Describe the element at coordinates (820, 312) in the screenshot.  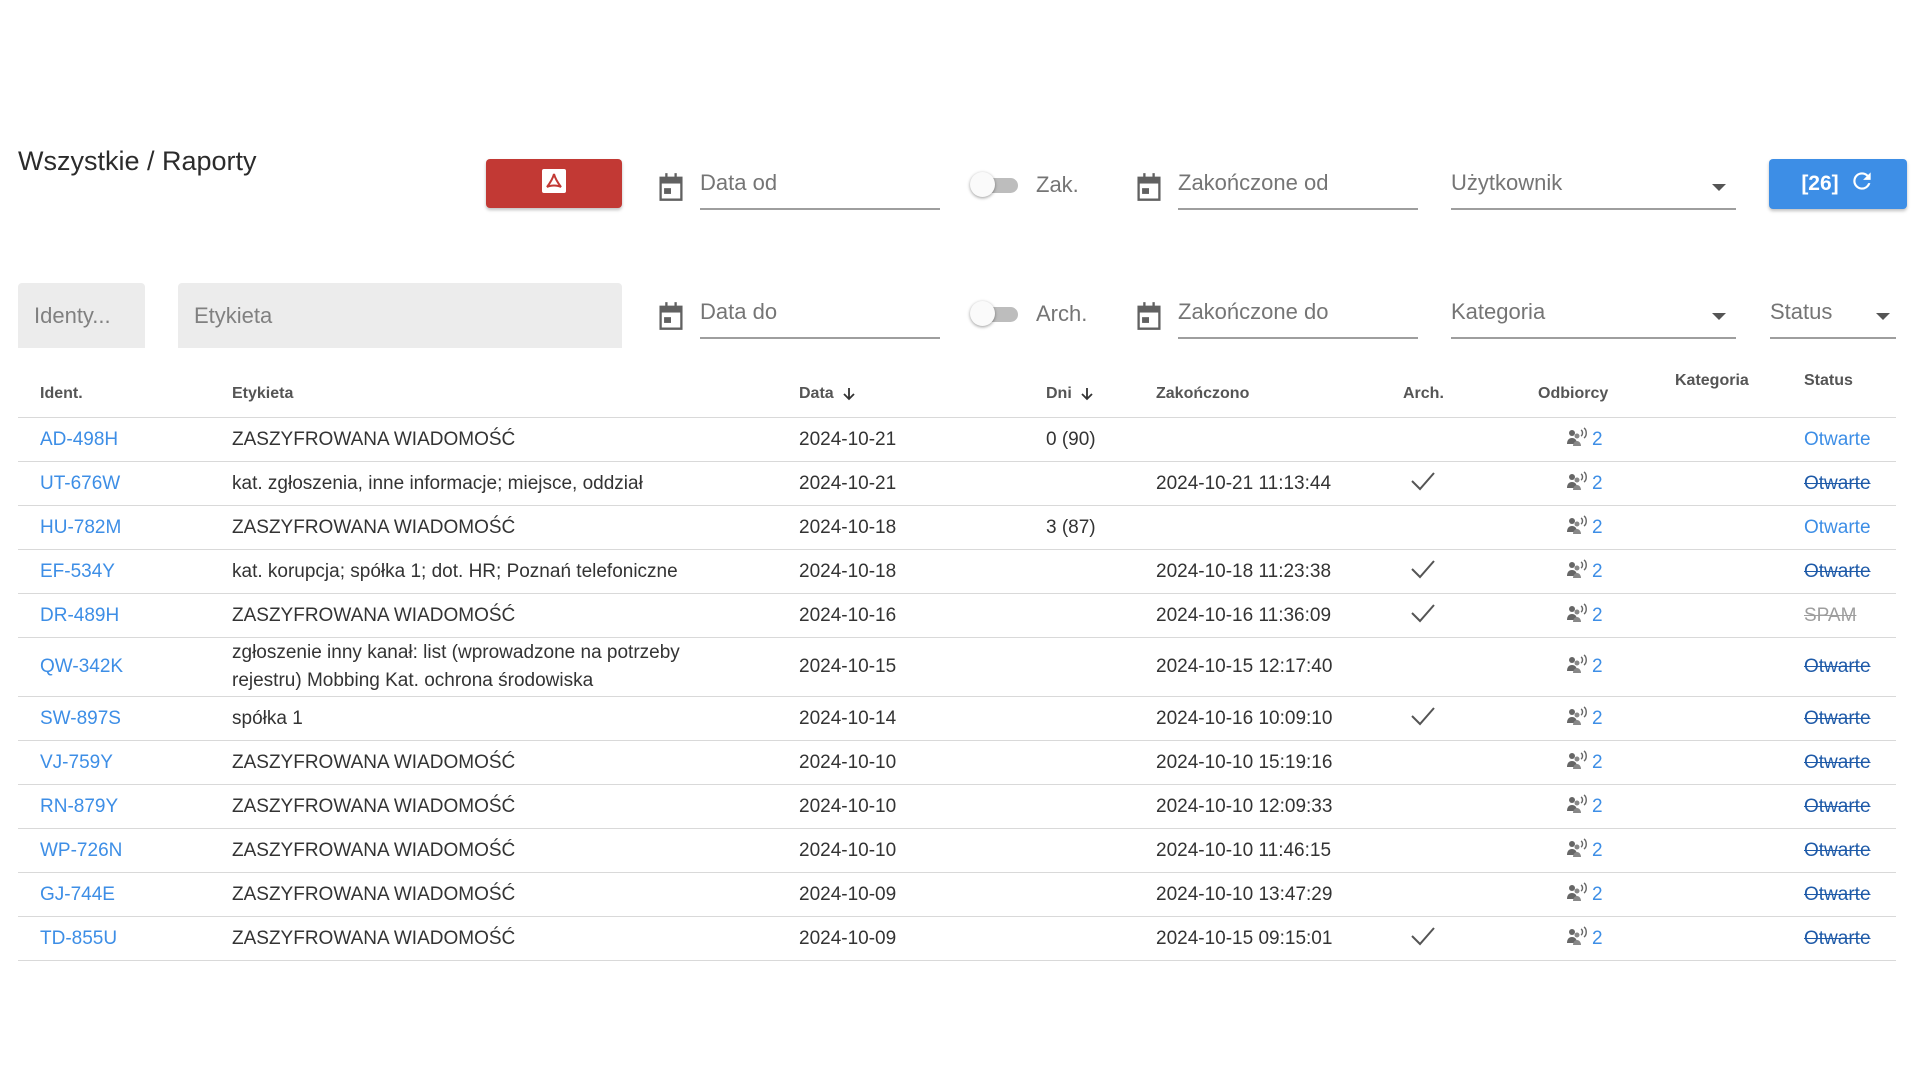
I see `date-to-field: Data do` at that location.